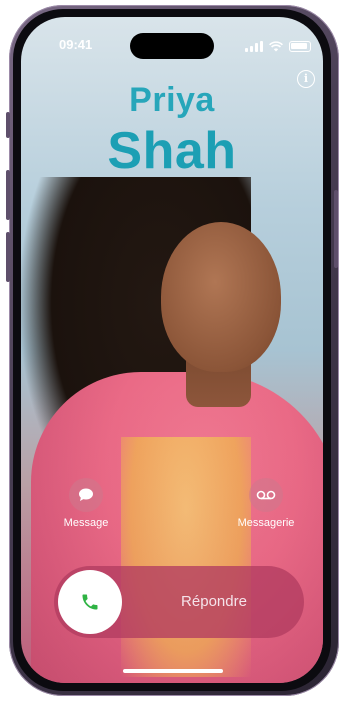 This screenshot has width=344, height=701. Describe the element at coordinates (8, 195) in the screenshot. I see `volume-up-button` at that location.